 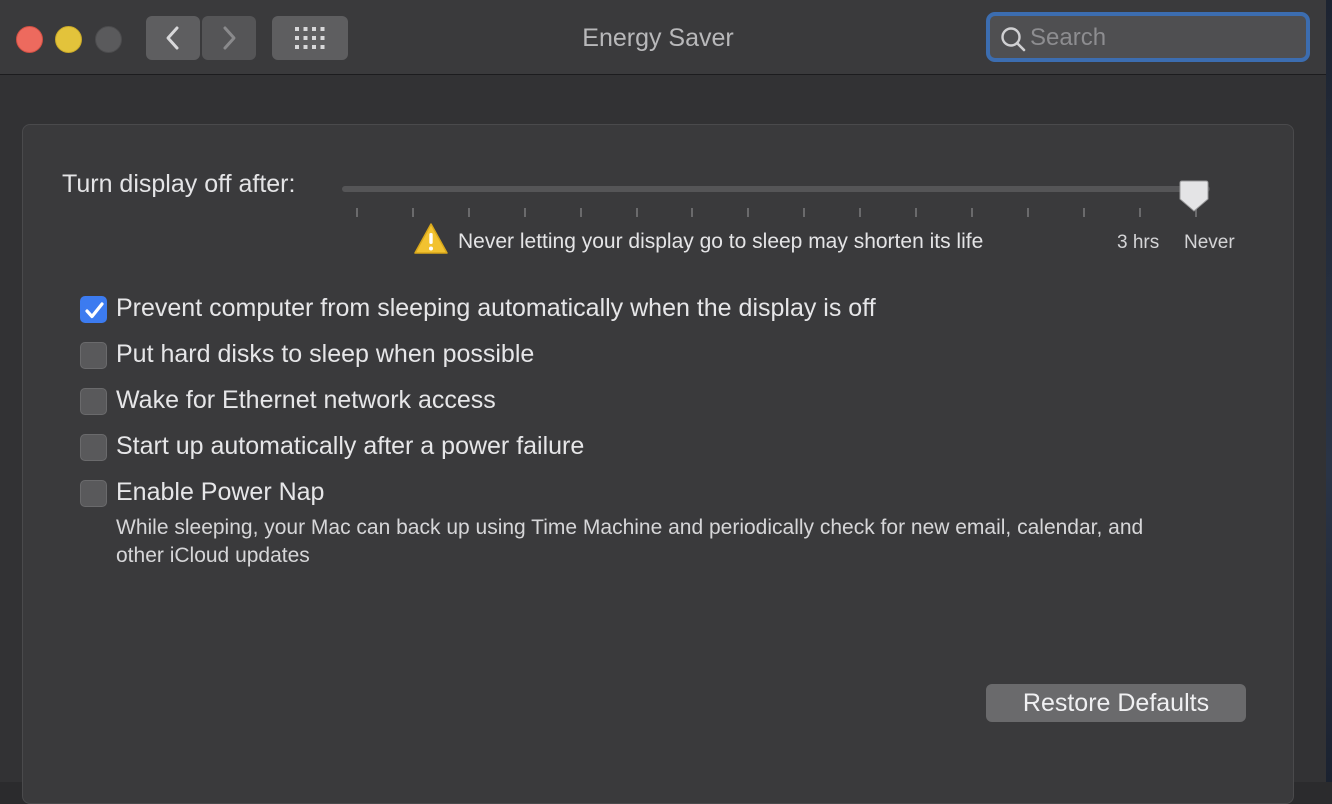 What do you see at coordinates (93, 355) in the screenshot?
I see `hard-disk-sleep-checkbox` at bounding box center [93, 355].